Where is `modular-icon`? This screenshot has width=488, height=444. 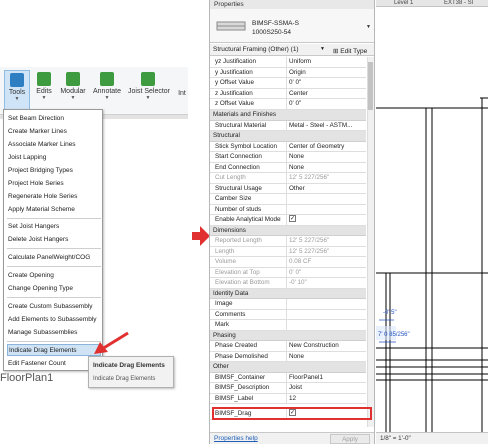 modular-icon is located at coordinates (73, 79).